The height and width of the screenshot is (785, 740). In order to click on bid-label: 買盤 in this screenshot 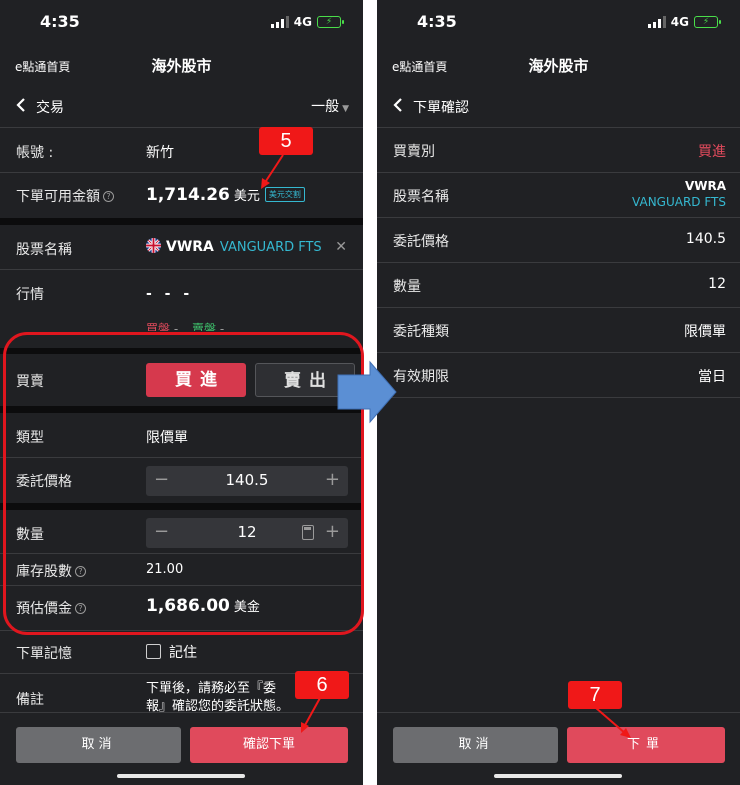, I will do `click(158, 326)`.